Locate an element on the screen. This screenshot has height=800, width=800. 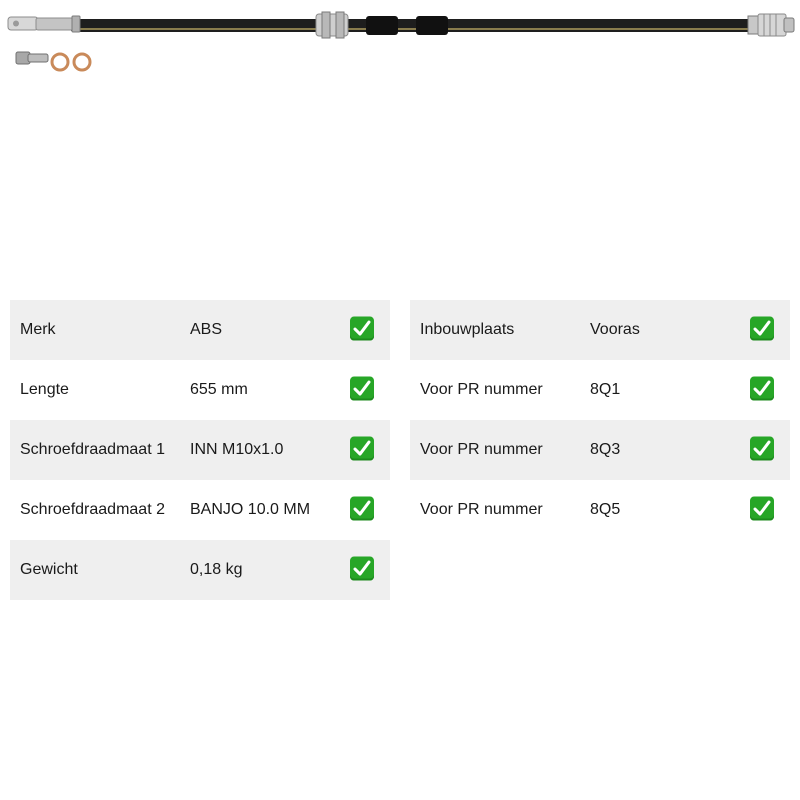
spec-value: ABS is located at coordinates (206, 329).